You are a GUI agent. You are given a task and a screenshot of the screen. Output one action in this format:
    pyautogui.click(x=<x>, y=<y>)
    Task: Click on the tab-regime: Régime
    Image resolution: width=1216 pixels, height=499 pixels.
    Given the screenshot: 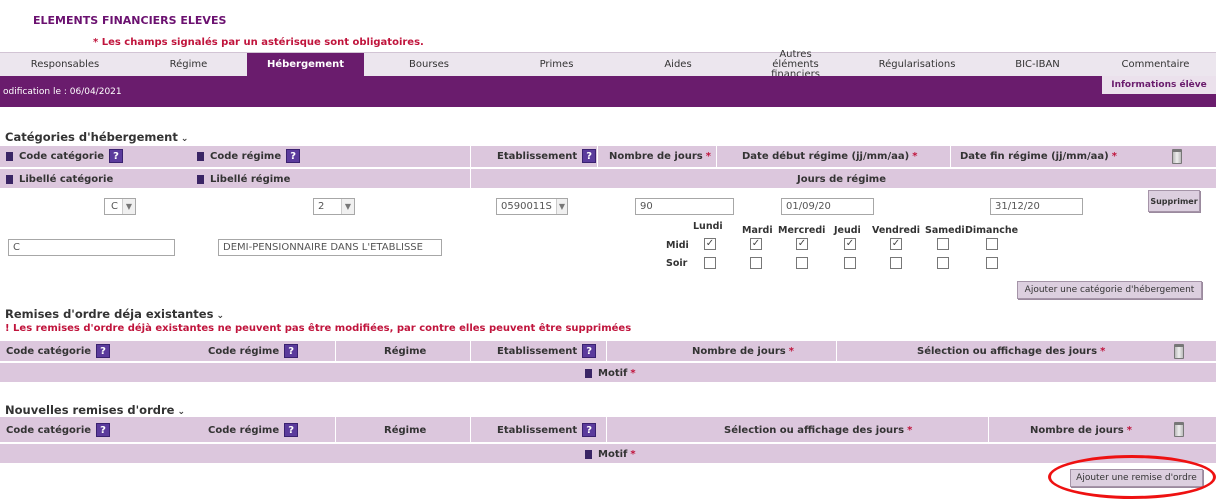 What is the action you would take?
    pyautogui.click(x=188, y=65)
    